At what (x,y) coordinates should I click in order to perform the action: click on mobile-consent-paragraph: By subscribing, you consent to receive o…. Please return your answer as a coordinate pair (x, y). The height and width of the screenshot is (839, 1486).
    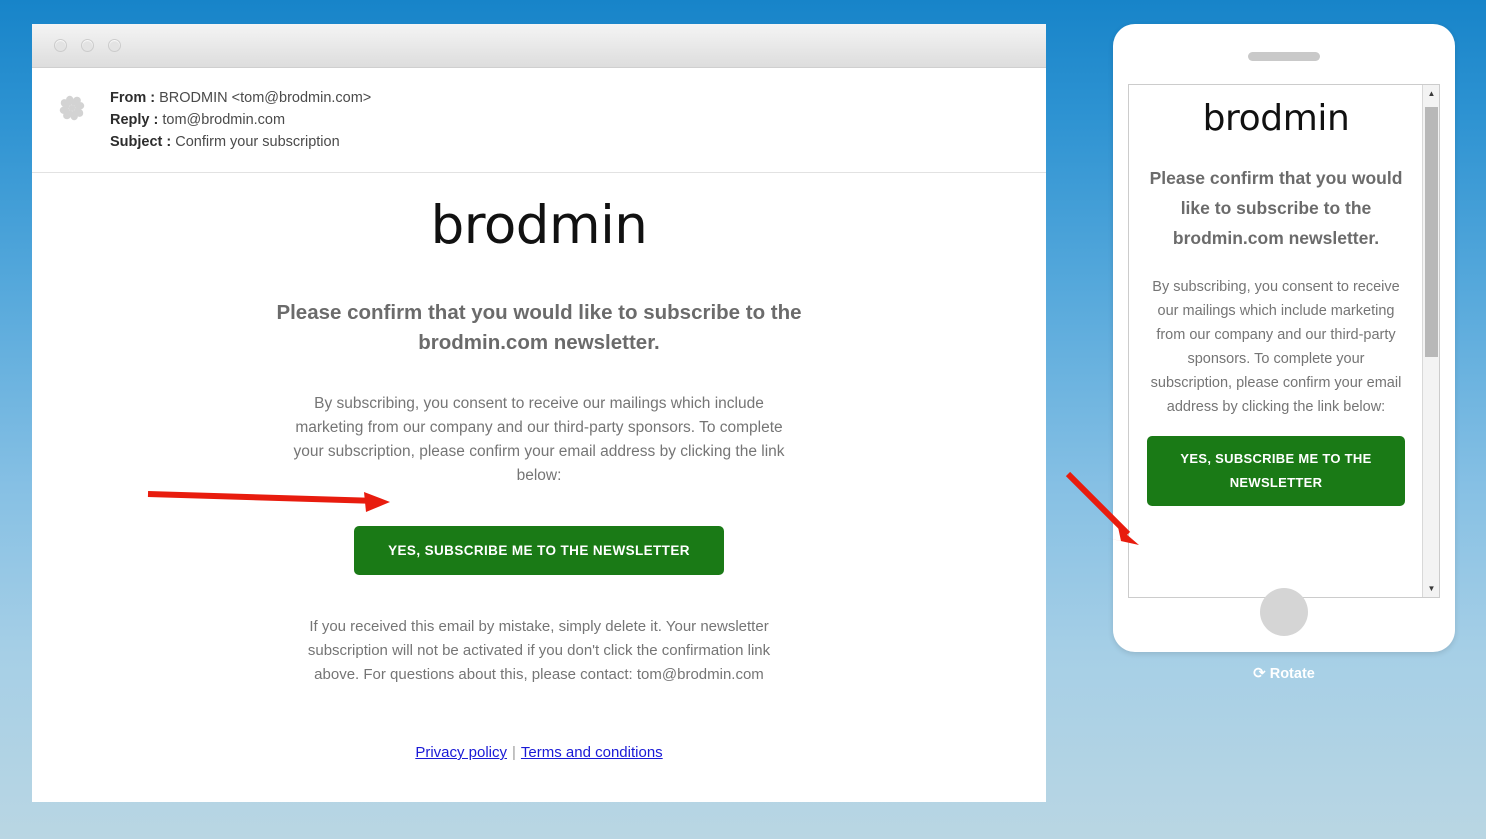
    Looking at the image, I should click on (1276, 347).